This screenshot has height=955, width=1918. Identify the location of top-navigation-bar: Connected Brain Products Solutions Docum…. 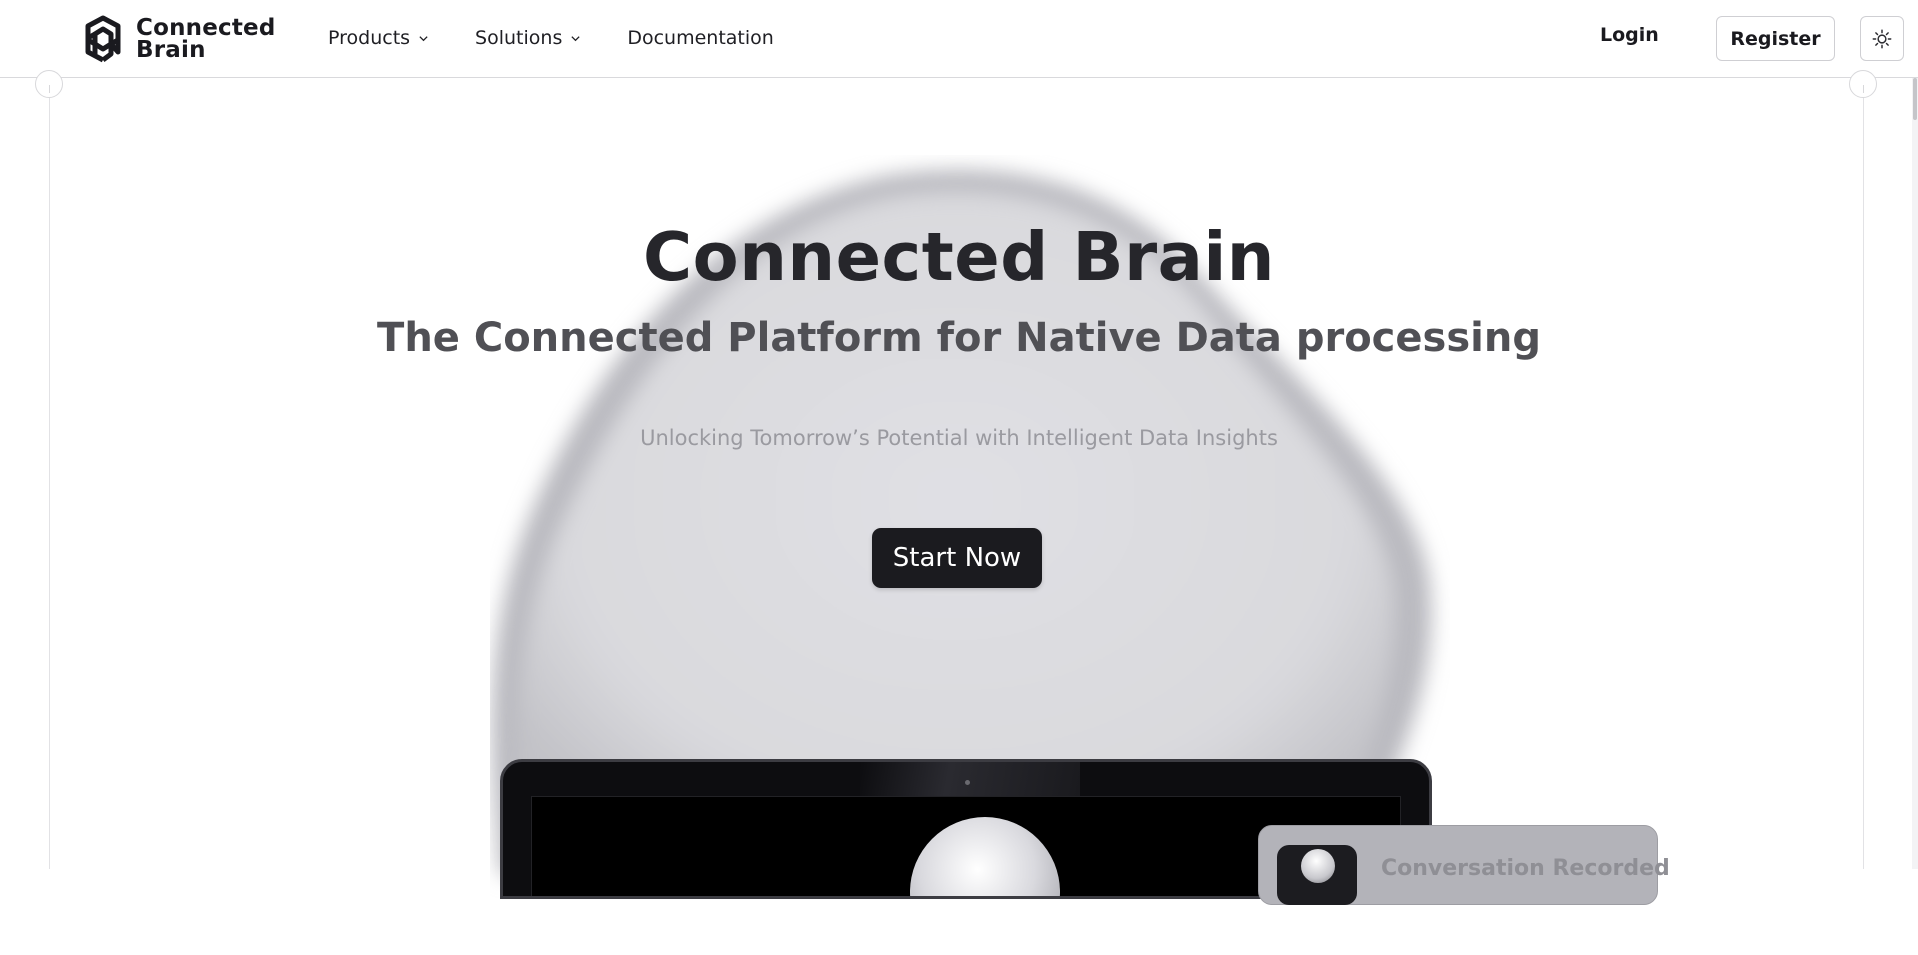
(959, 39).